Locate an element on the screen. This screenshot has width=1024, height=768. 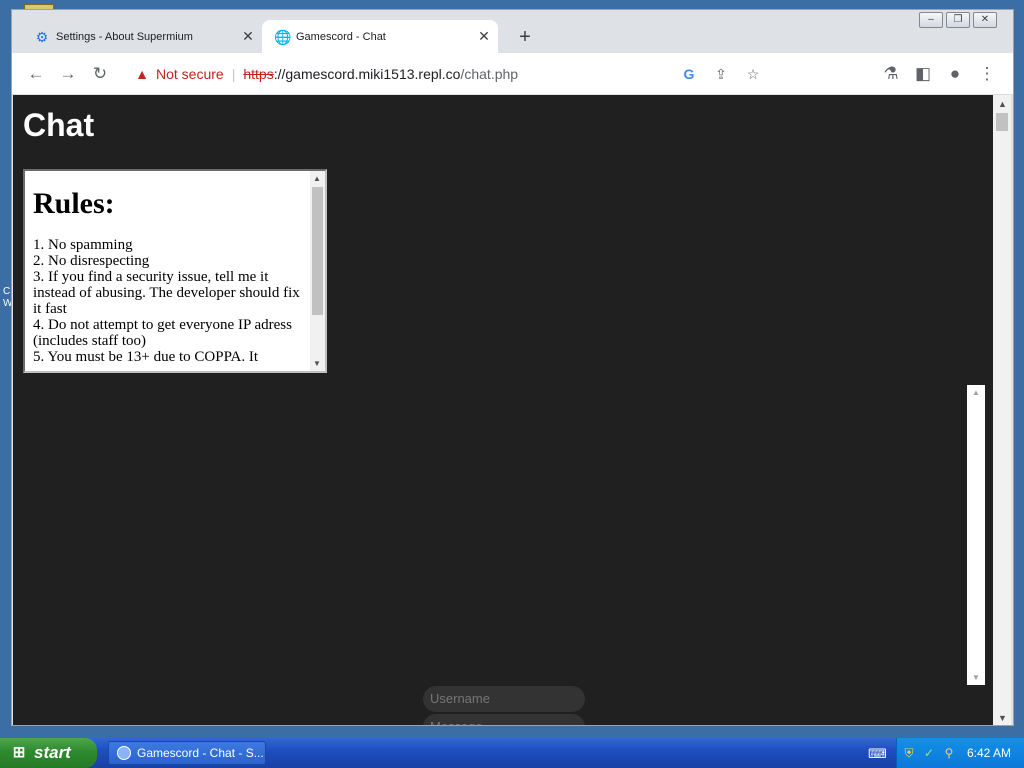
start-button: ⊞ start is located at coordinates (48, 753).